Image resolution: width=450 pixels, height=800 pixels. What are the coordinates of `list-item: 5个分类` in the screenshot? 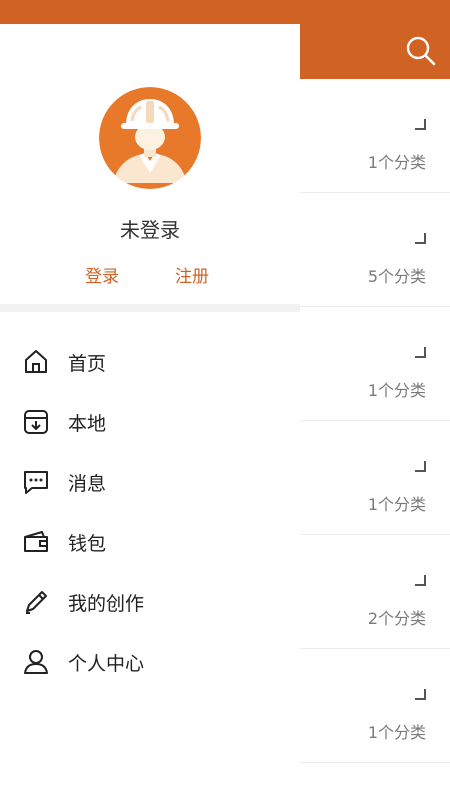 It's located at (375, 250).